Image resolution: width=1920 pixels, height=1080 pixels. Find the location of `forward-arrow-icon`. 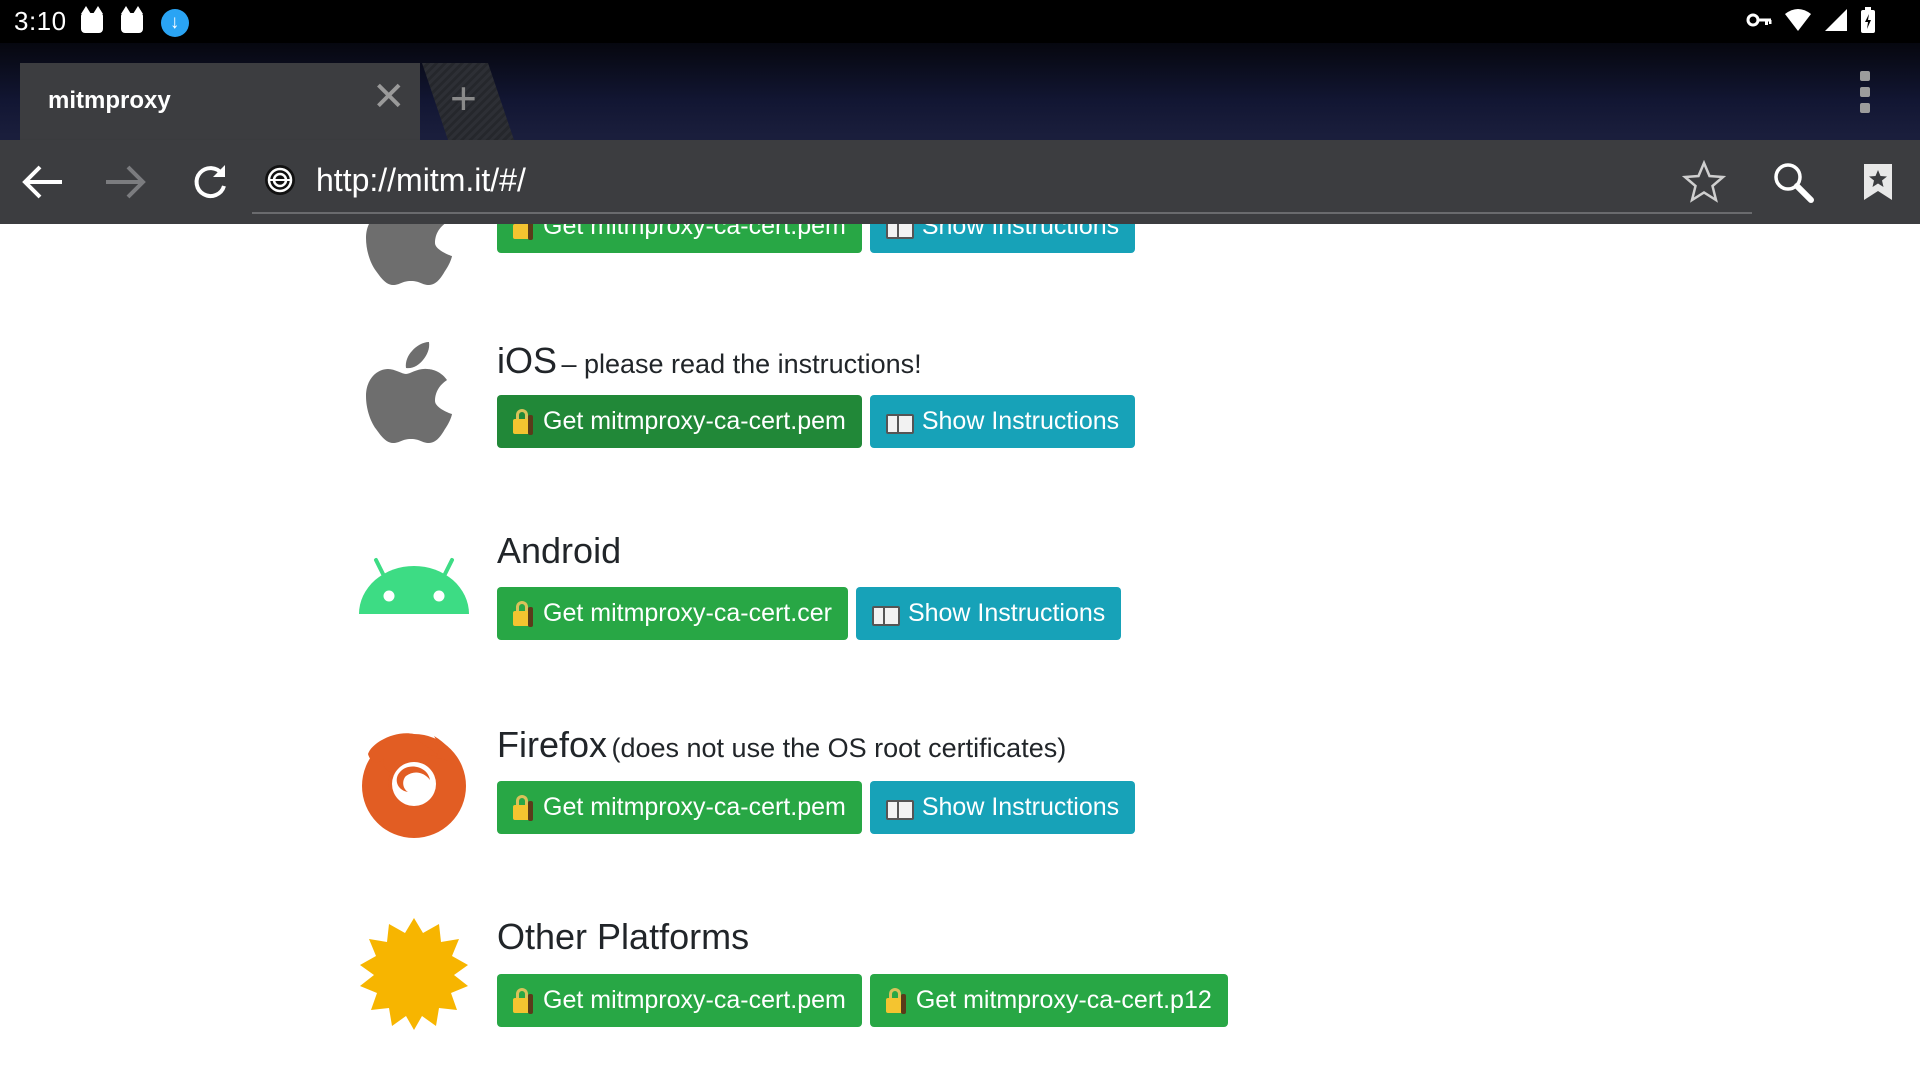

forward-arrow-icon is located at coordinates (126, 182).